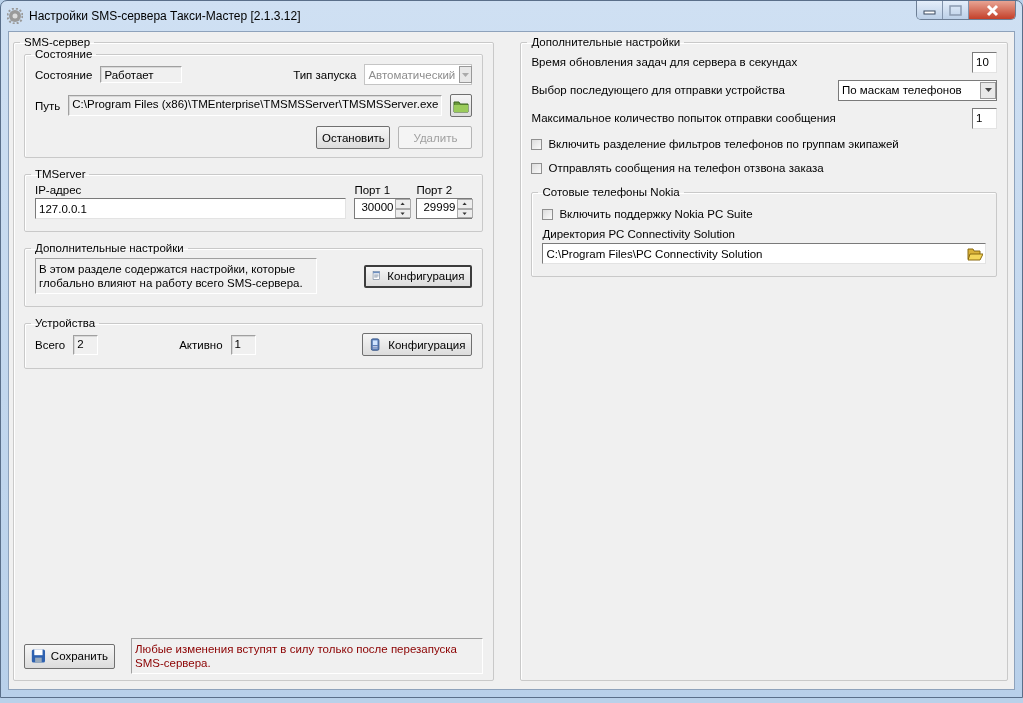 The image size is (1023, 703). I want to click on number-field: 10, so click(984, 62).